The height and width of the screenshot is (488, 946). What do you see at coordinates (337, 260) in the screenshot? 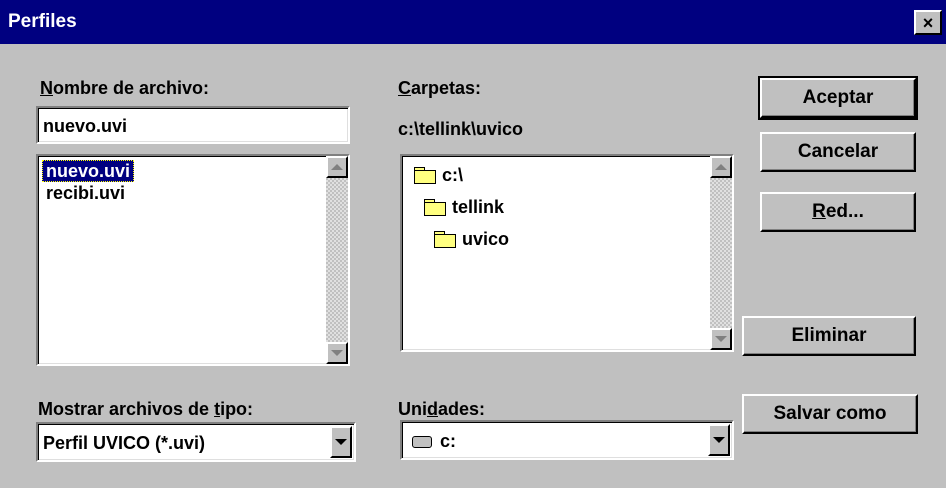
I see `file-list-scrollbar` at bounding box center [337, 260].